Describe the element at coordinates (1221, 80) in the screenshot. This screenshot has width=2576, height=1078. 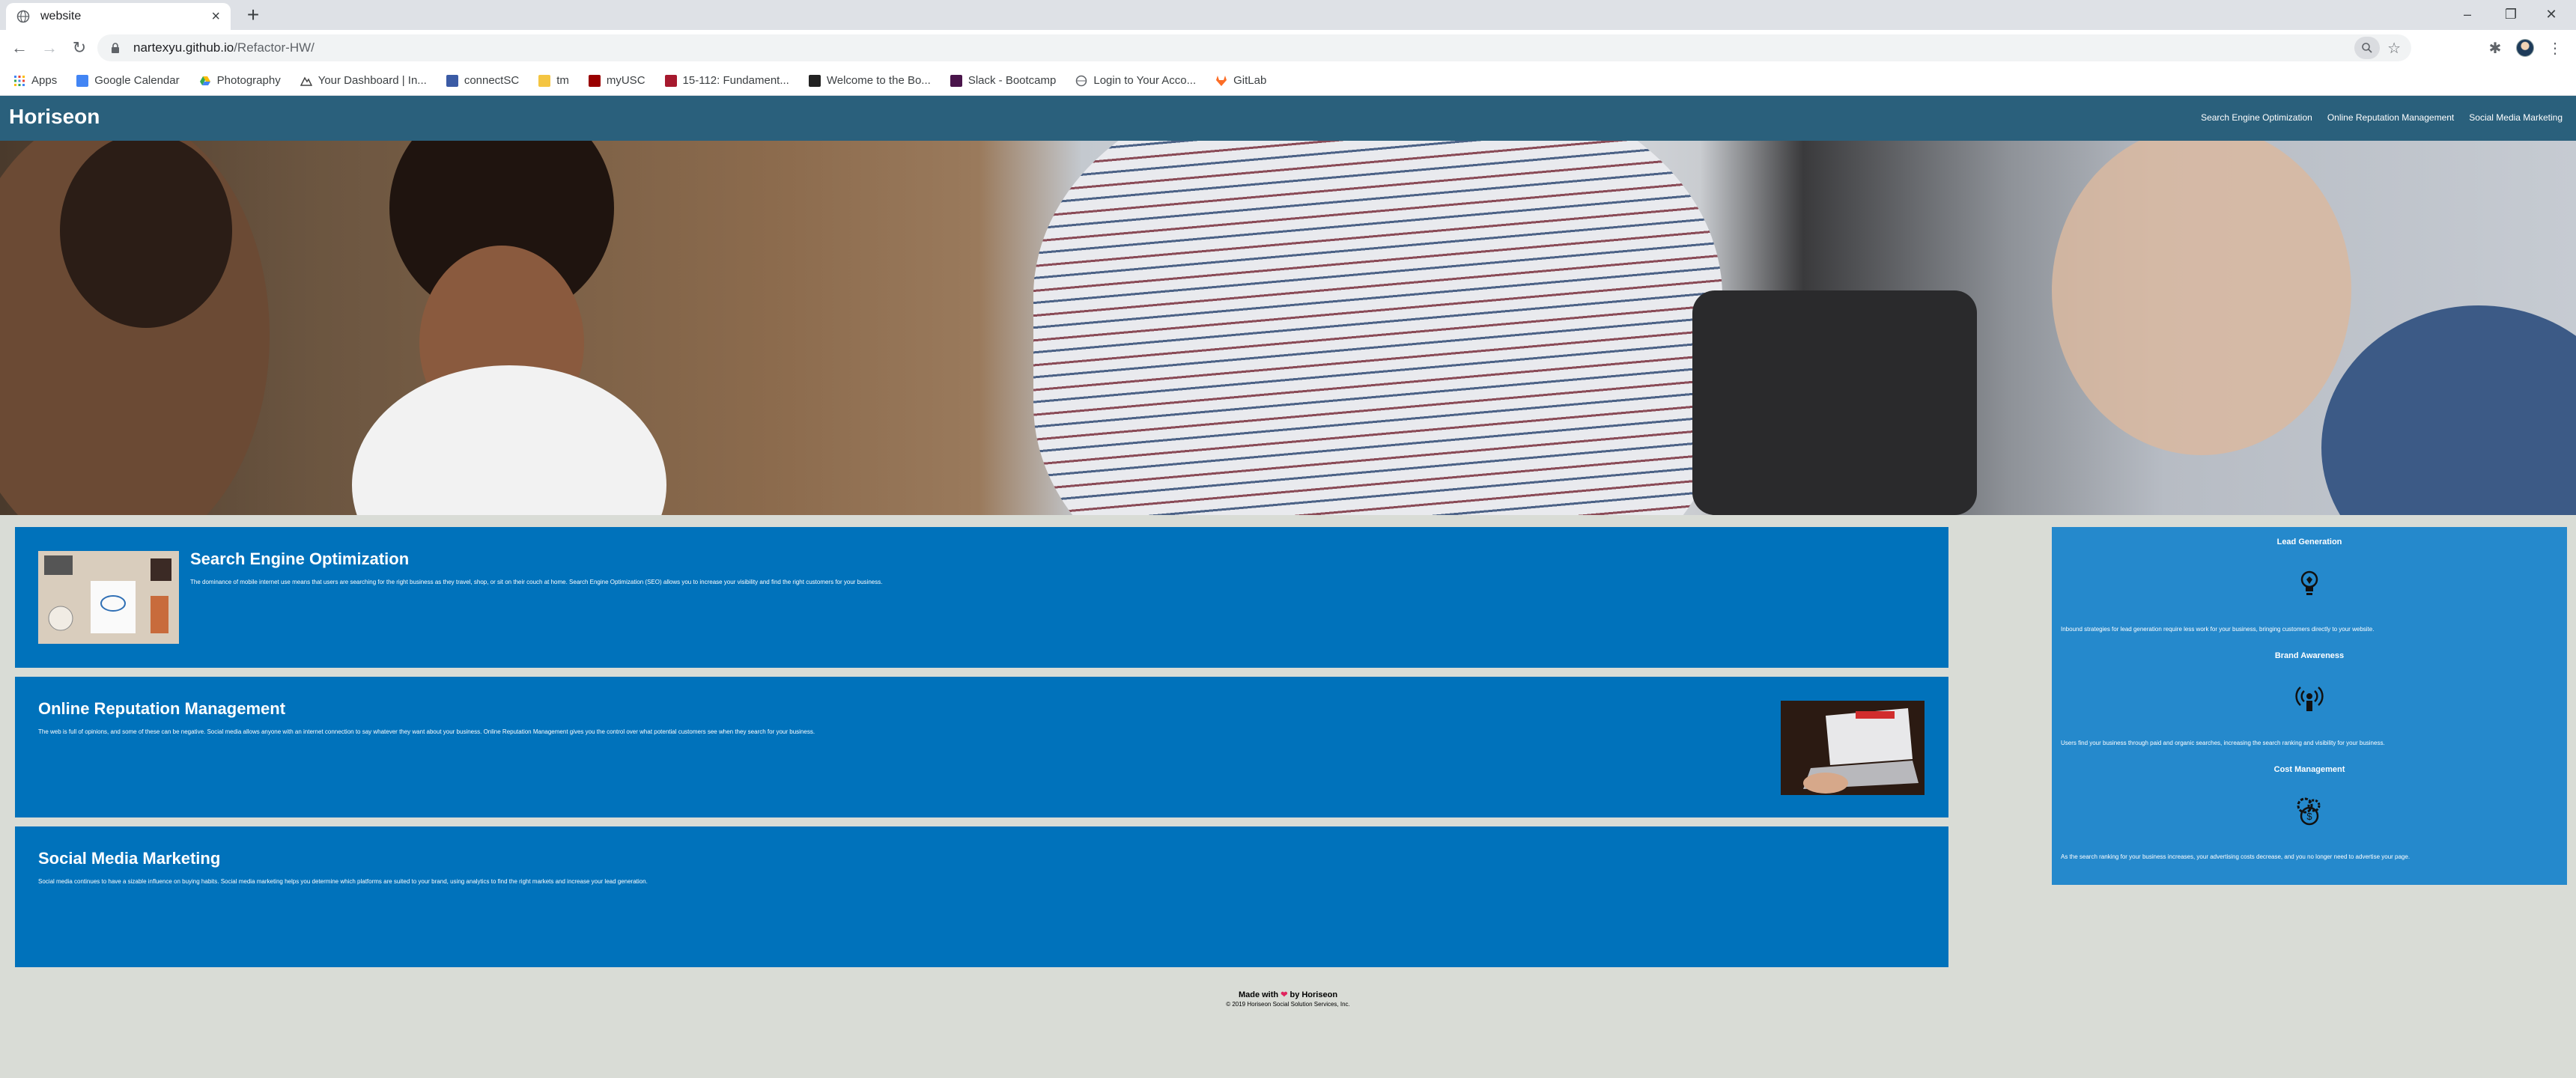
I see `gitlab-icon` at that location.